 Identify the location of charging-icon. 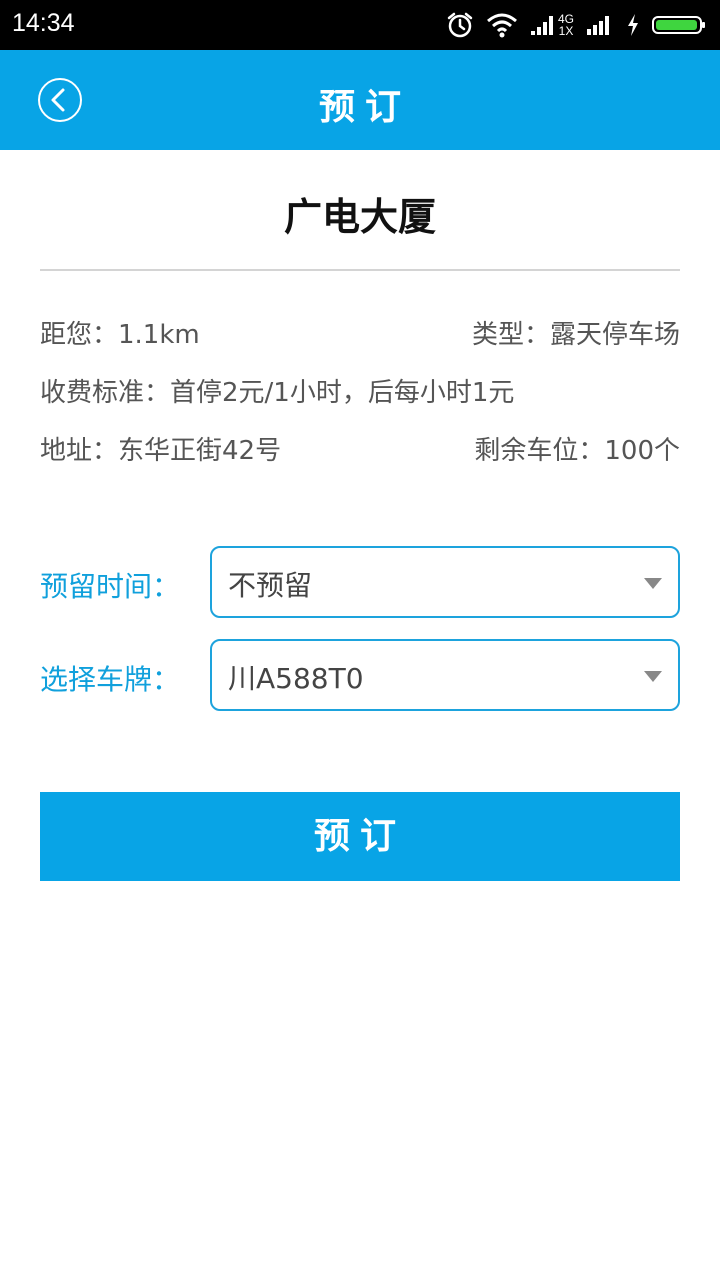
(633, 25).